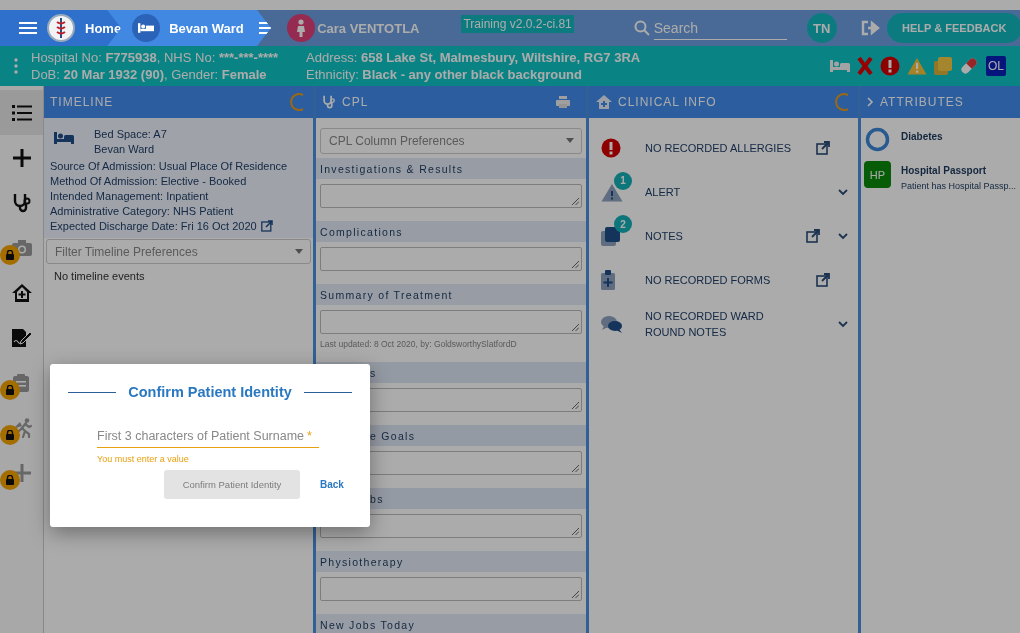 The width and height of the screenshot is (1020, 633). What do you see at coordinates (723, 236) in the screenshot?
I see `clinical-item-label: NOTES` at bounding box center [723, 236].